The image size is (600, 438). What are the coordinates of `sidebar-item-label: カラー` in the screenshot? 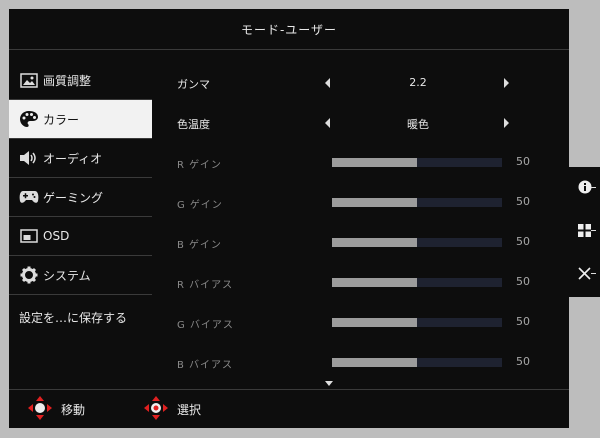 It's located at (61, 119).